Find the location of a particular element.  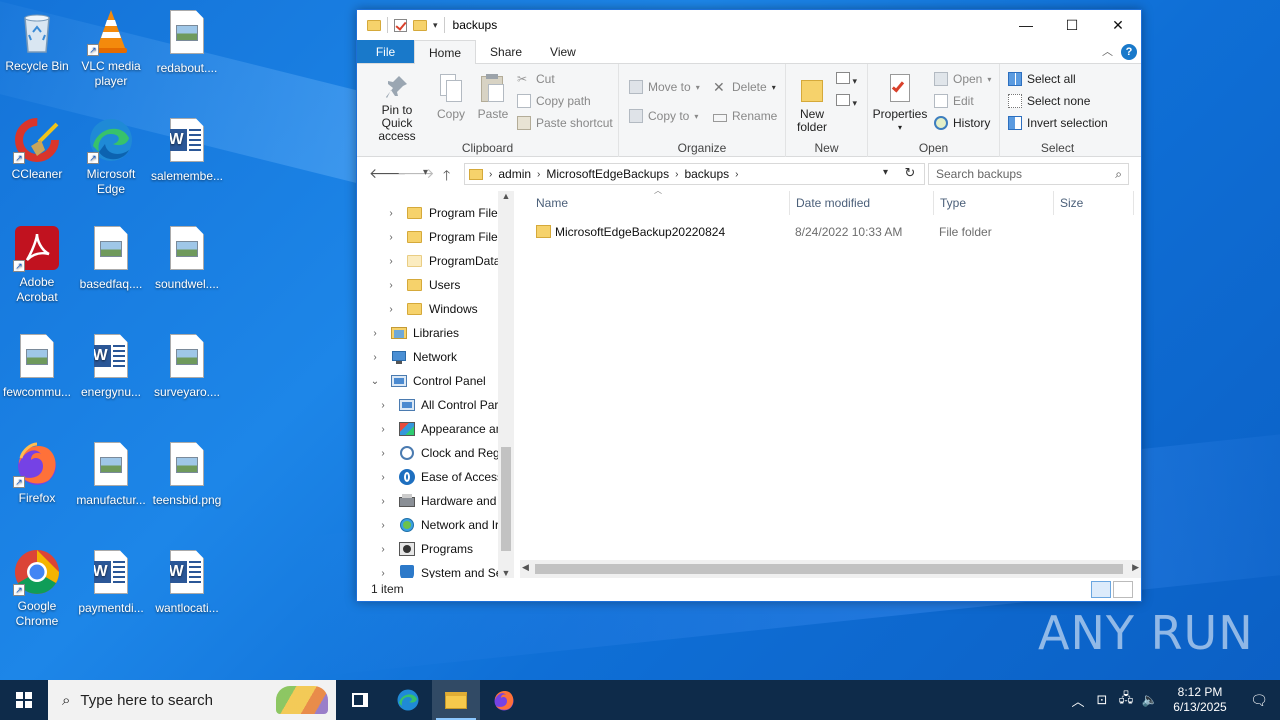

nav-item-ease-of-access: › Ease of Access is located at coordinates (440, 477).